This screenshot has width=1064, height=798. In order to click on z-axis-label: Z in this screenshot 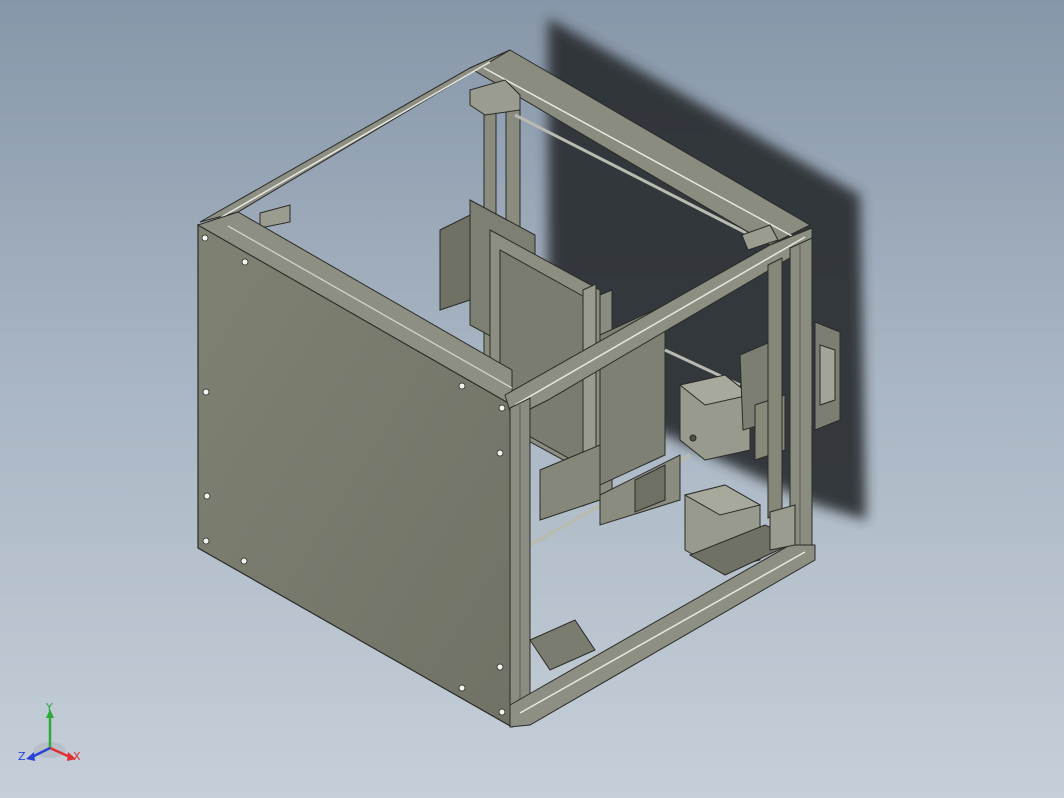, I will do `click(22, 756)`.